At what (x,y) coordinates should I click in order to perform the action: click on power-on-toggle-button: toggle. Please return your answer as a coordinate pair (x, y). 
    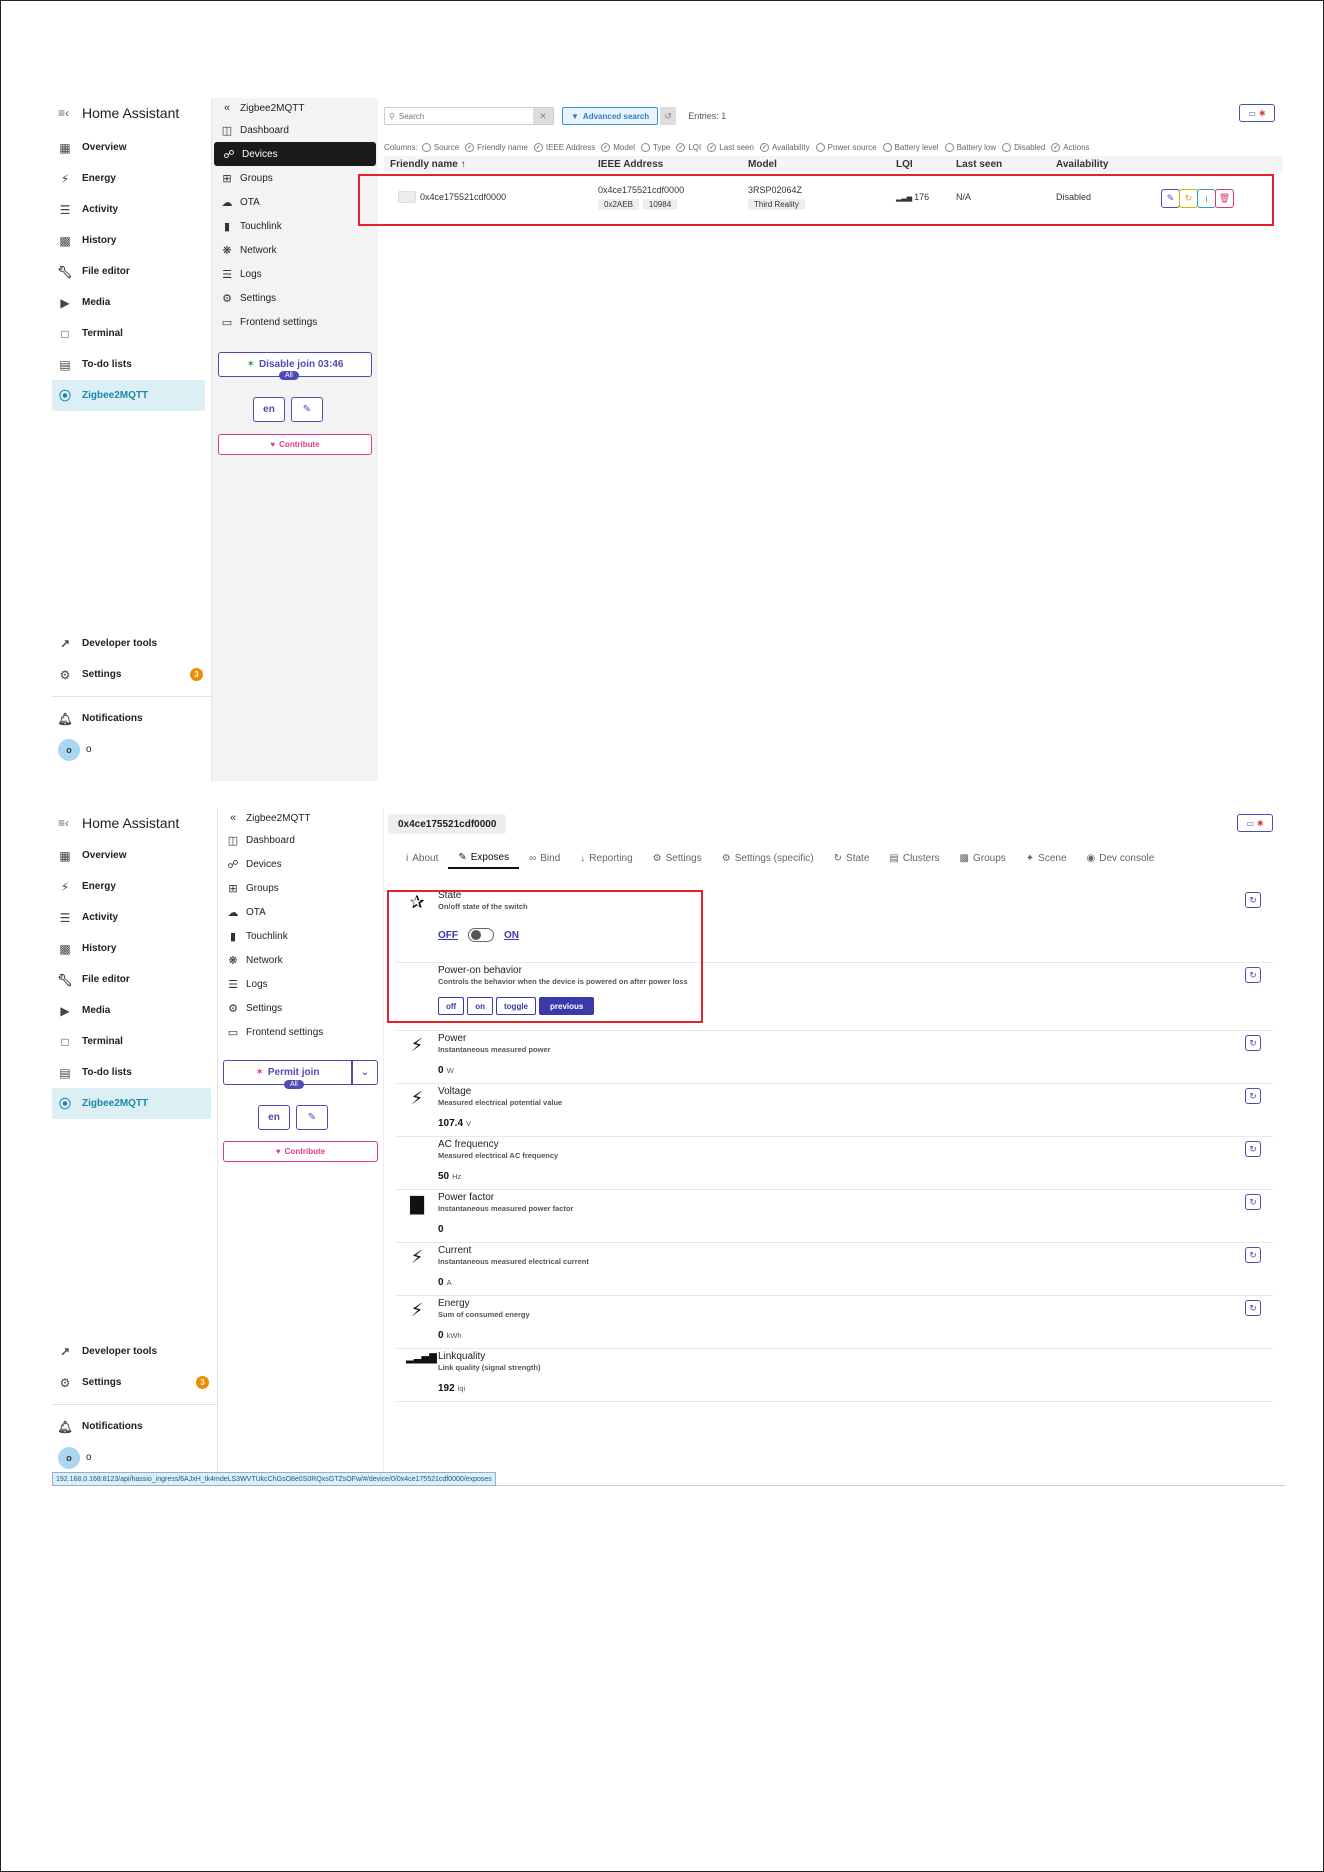
    Looking at the image, I should click on (516, 1006).